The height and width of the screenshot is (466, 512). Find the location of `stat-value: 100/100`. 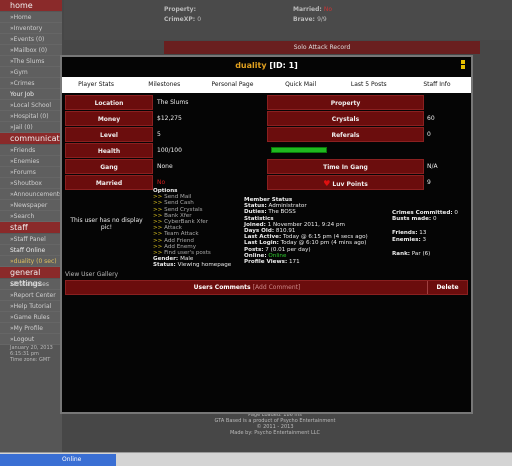

stat-value: 100/100 is located at coordinates (169, 150).